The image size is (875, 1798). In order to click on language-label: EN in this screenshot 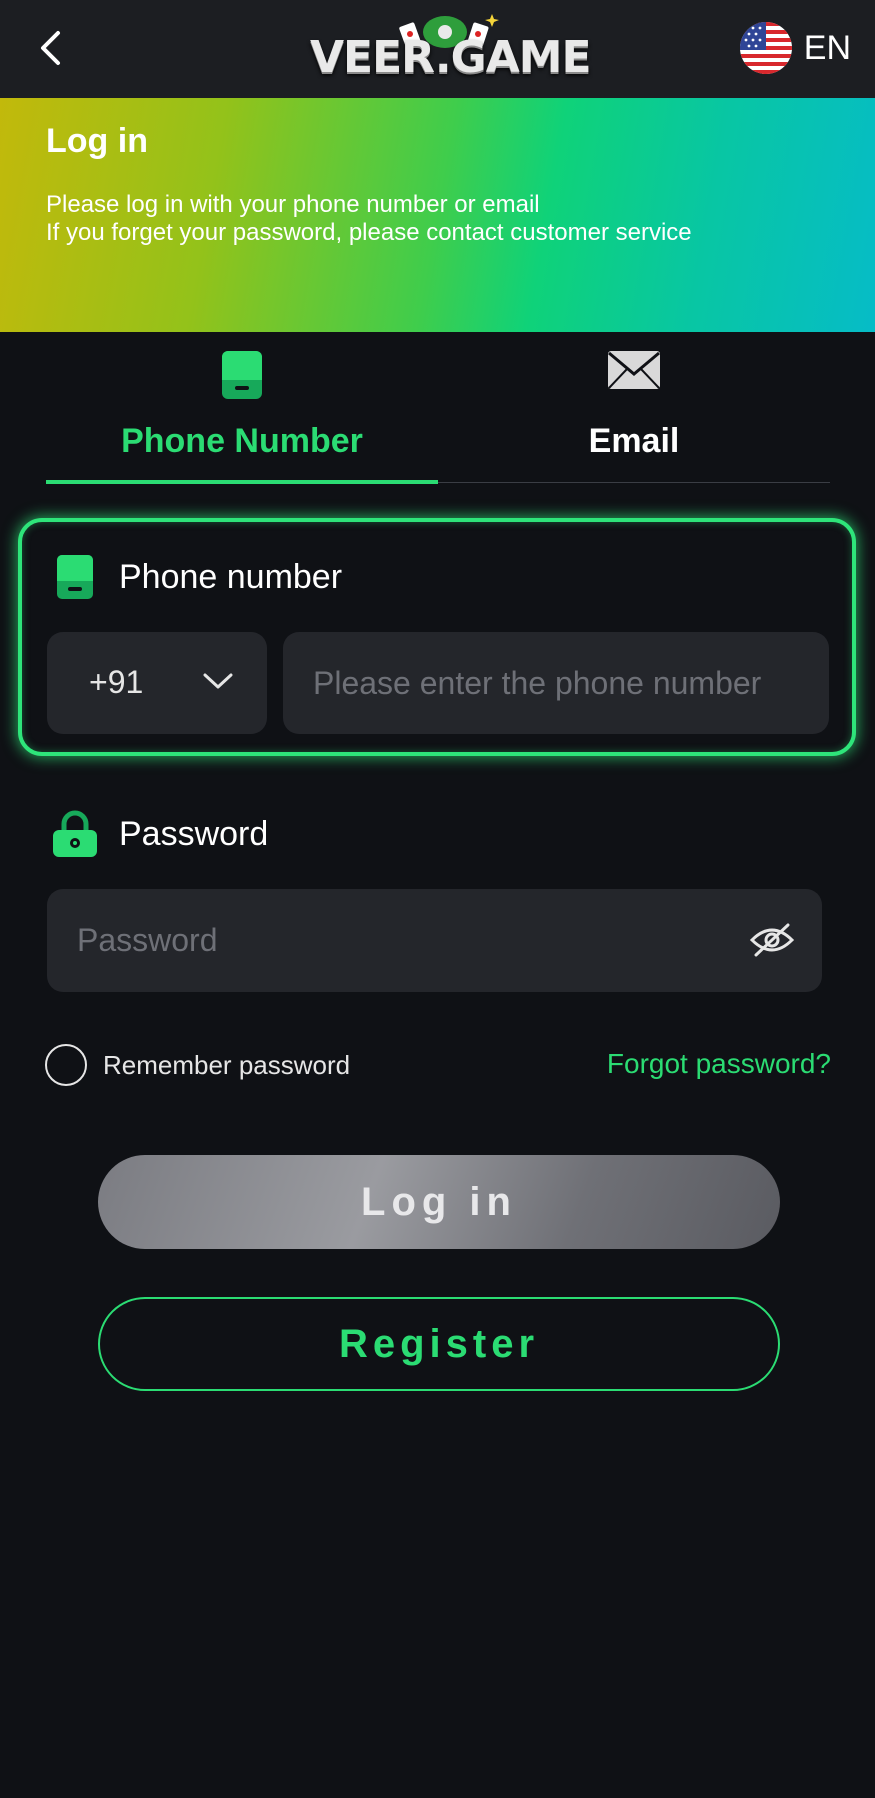, I will do `click(827, 47)`.